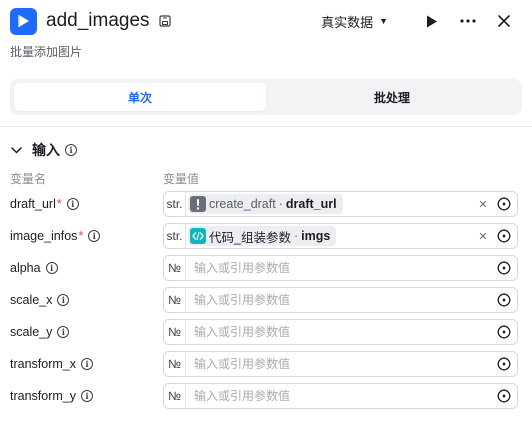 The width and height of the screenshot is (532, 426). I want to click on param-name: scale_x, so click(31, 300).